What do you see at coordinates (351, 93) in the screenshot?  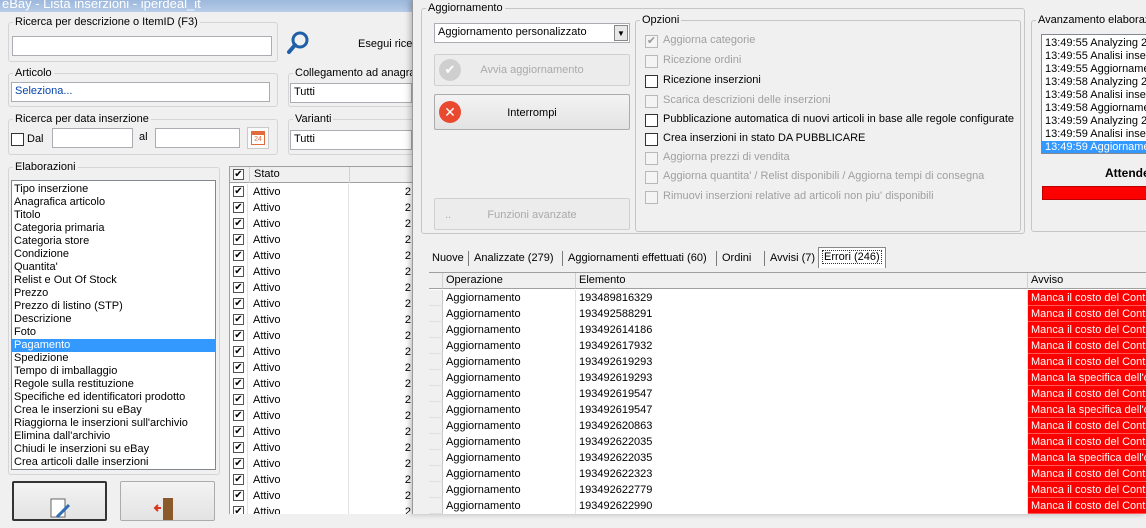 I see `collegamento-select: Tutti` at bounding box center [351, 93].